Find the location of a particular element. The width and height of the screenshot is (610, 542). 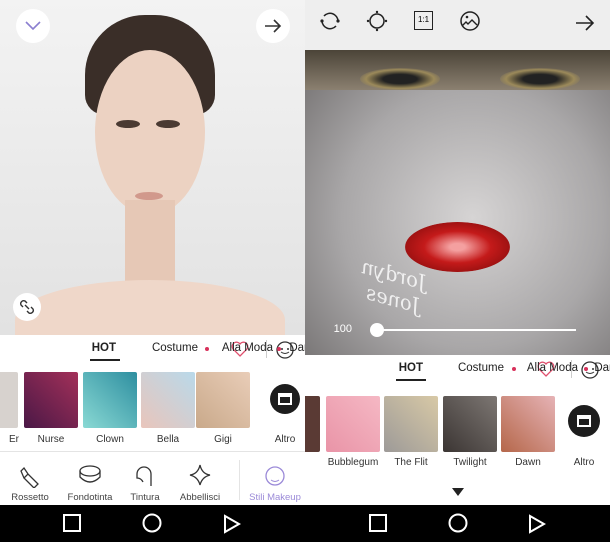

look-thumb-nurse is located at coordinates (51, 400).